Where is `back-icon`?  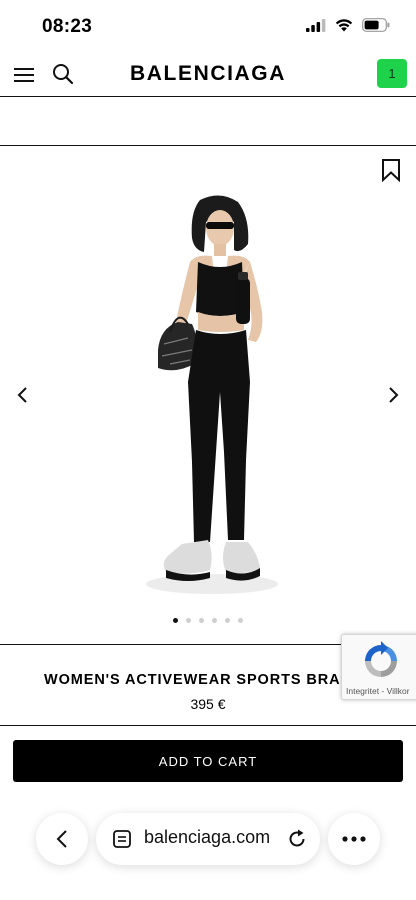
back-icon is located at coordinates (61, 839).